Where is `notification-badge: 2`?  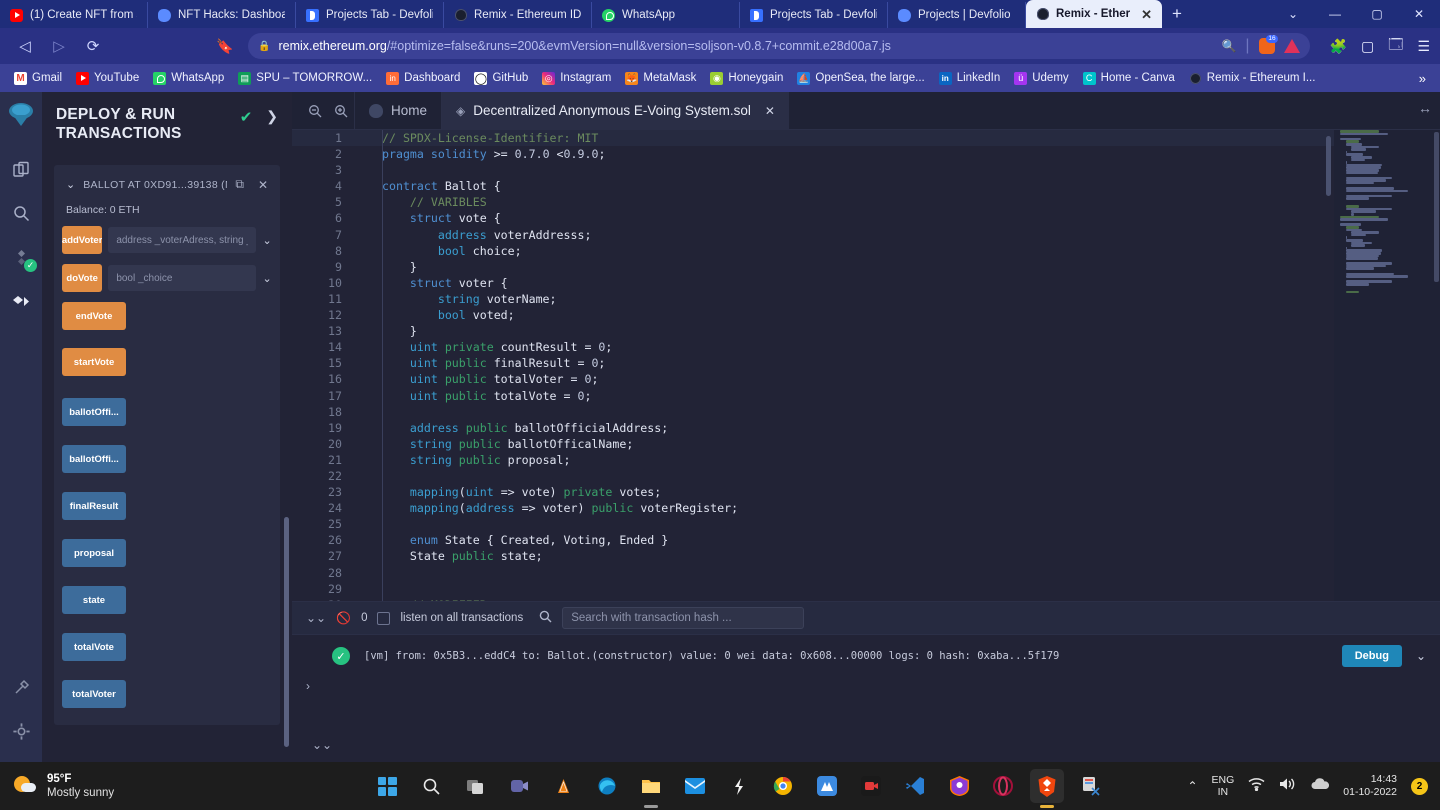 notification-badge: 2 is located at coordinates (1419, 786).